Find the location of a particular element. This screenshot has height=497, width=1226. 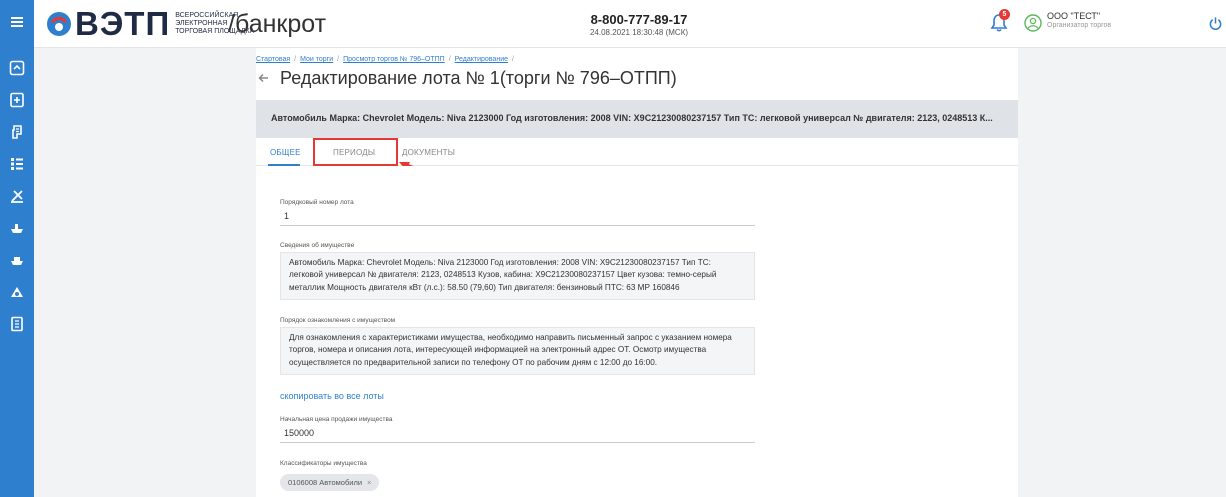

back-arrow-icon is located at coordinates (264, 78).